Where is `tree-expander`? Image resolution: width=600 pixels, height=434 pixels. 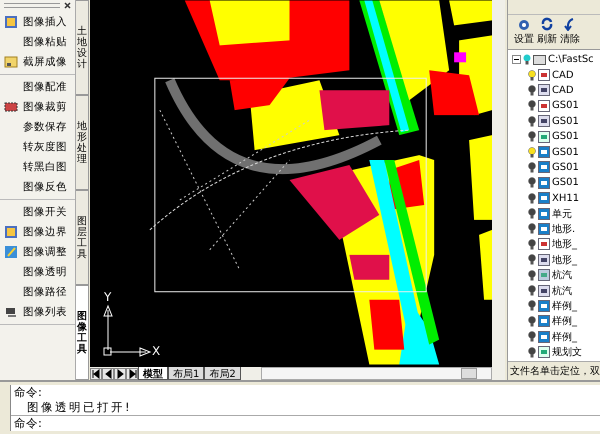
tree-expander is located at coordinates (516, 59).